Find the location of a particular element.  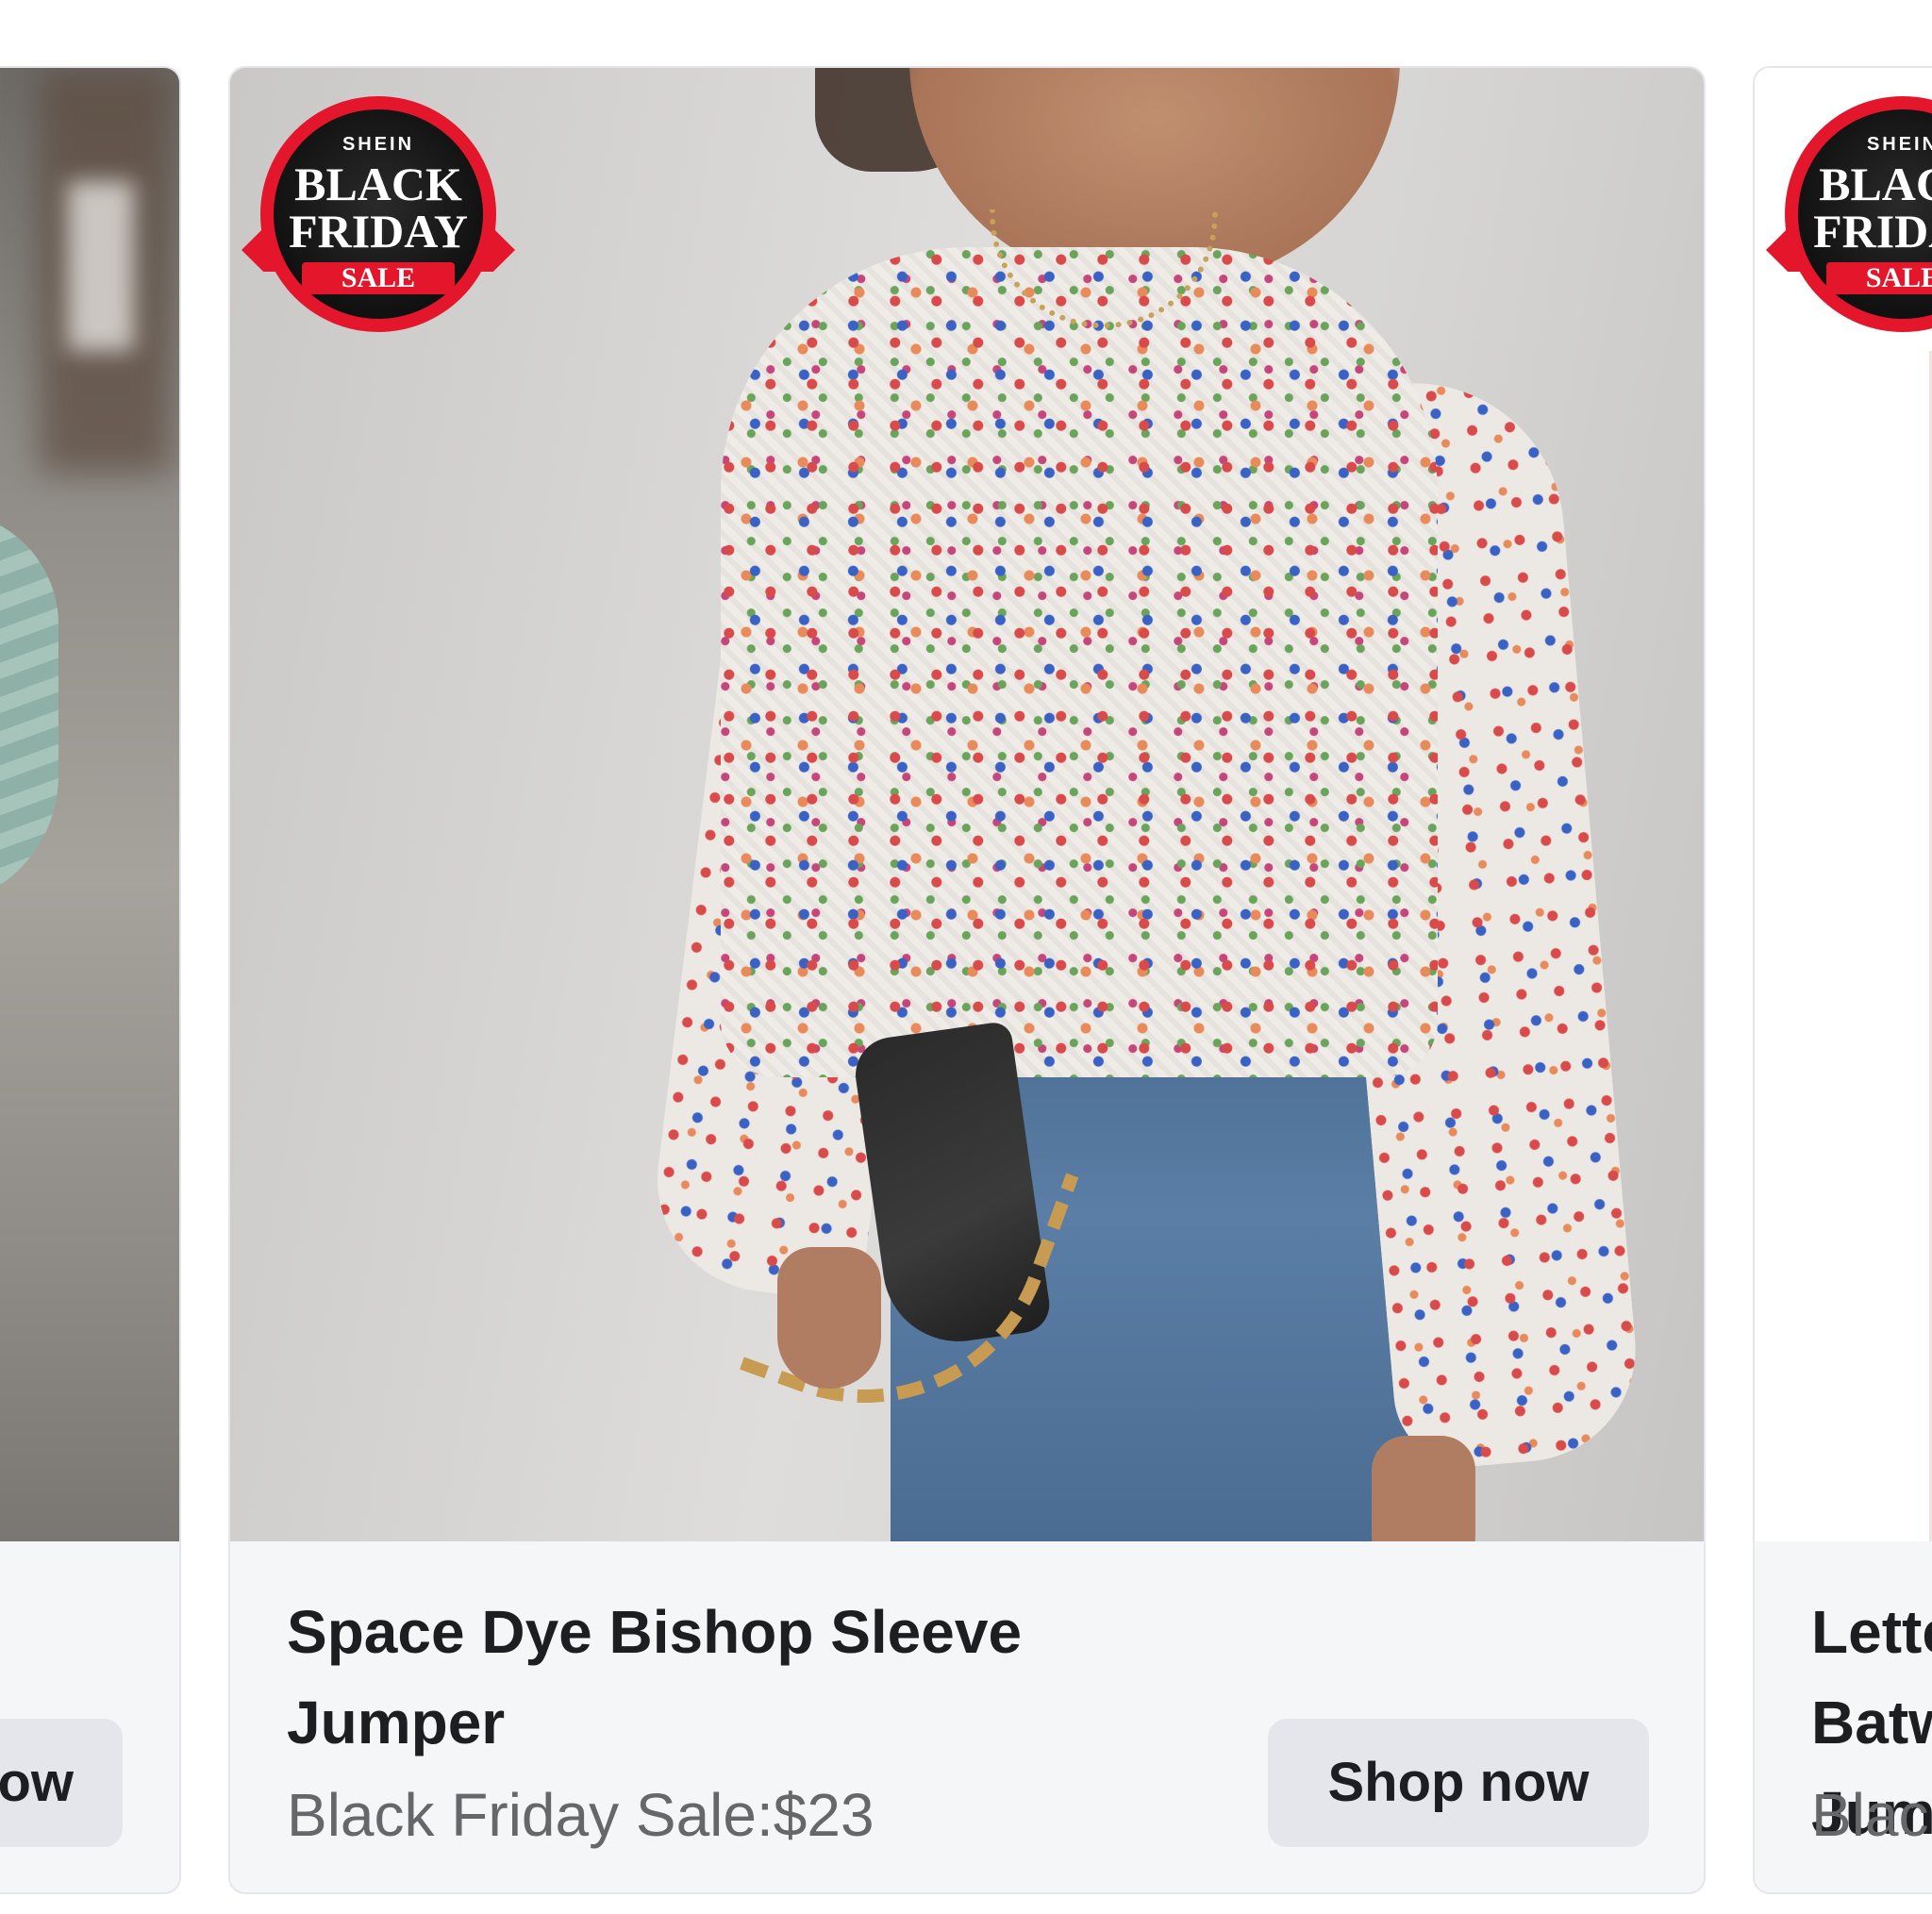

badge-inner: SHEIN BLACK FRIDAY SALE is located at coordinates (378, 214).